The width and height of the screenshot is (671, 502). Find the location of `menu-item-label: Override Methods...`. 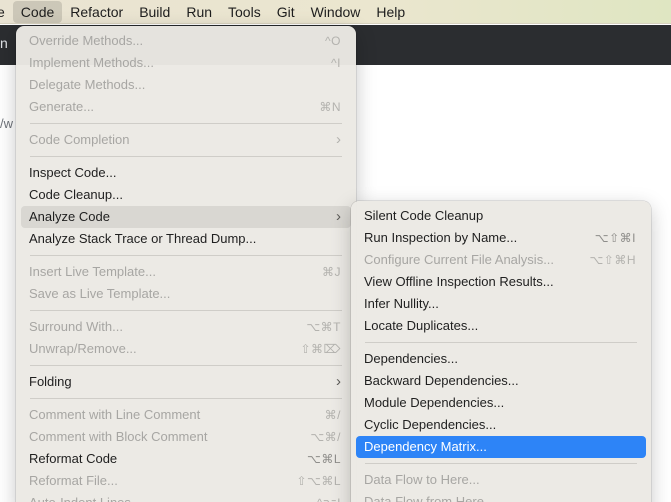

menu-item-label: Override Methods... is located at coordinates (86, 40).